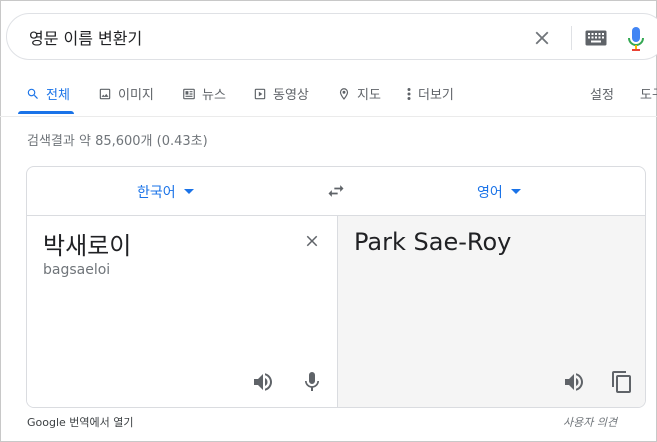 The height and width of the screenshot is (442, 657). What do you see at coordinates (260, 93) in the screenshot?
I see `video-icon` at bounding box center [260, 93].